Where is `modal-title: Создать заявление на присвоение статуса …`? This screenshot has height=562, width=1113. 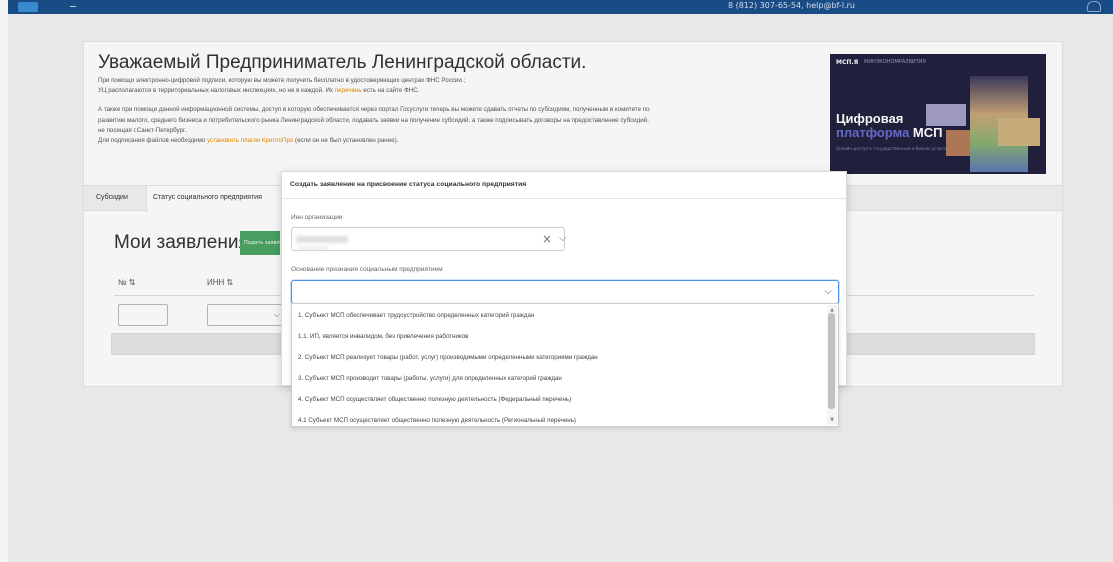
modal-title: Создать заявление на присвоение статуса … is located at coordinates (408, 184).